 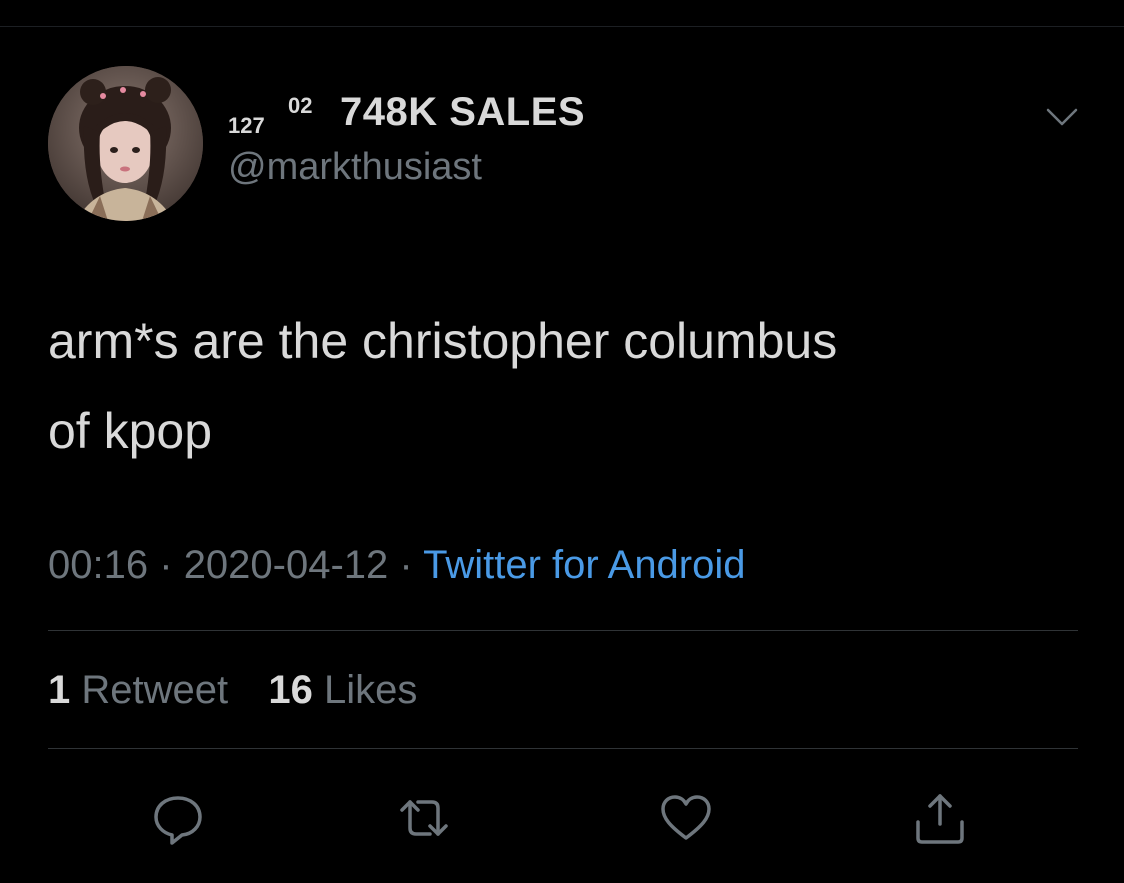 I want to click on avatar, so click(x=125, y=143).